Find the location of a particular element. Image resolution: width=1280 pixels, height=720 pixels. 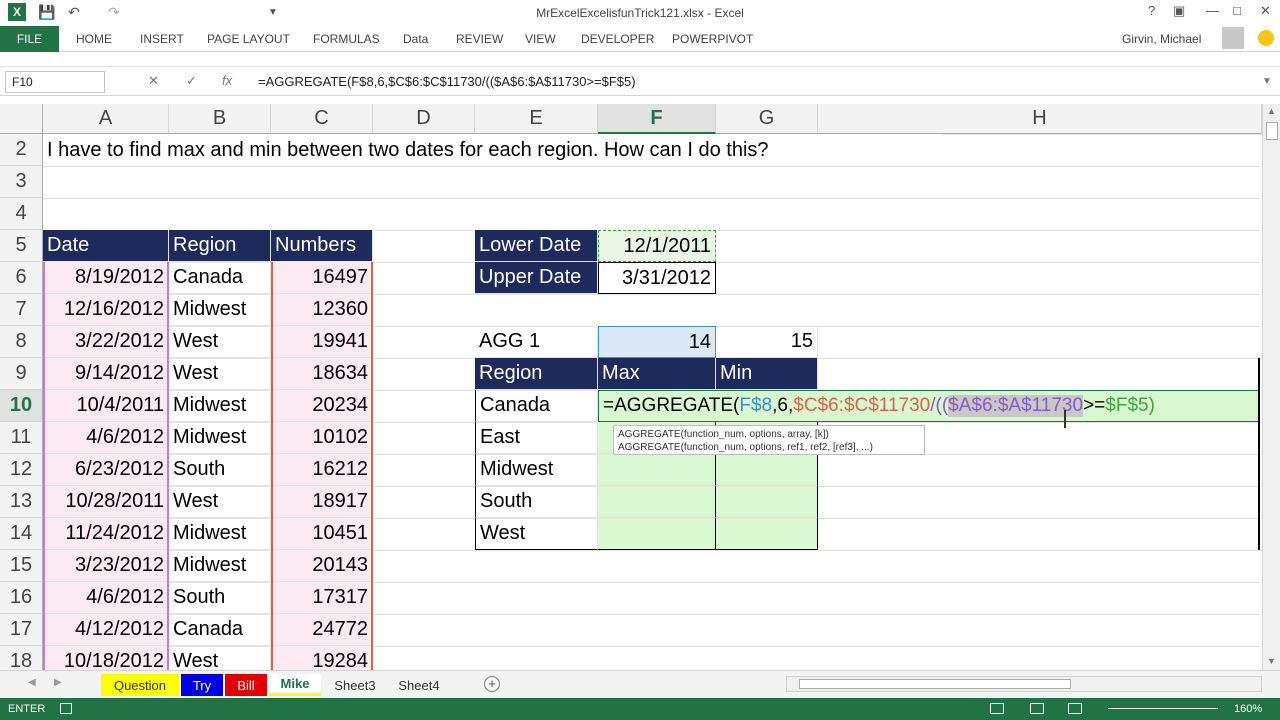

agg-f-value: 14 is located at coordinates (657, 342).